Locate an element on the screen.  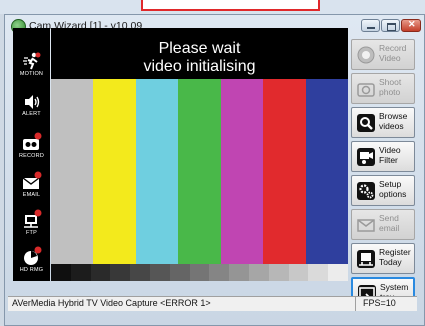
sidebar-label: MOTION is located at coordinates (31, 74).